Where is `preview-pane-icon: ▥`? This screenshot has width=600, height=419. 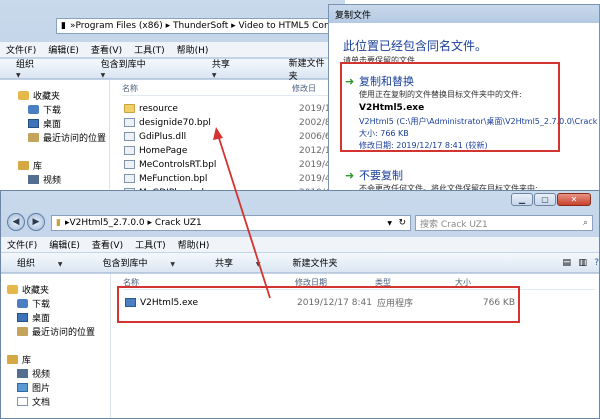 preview-pane-icon: ▥ is located at coordinates (582, 263).